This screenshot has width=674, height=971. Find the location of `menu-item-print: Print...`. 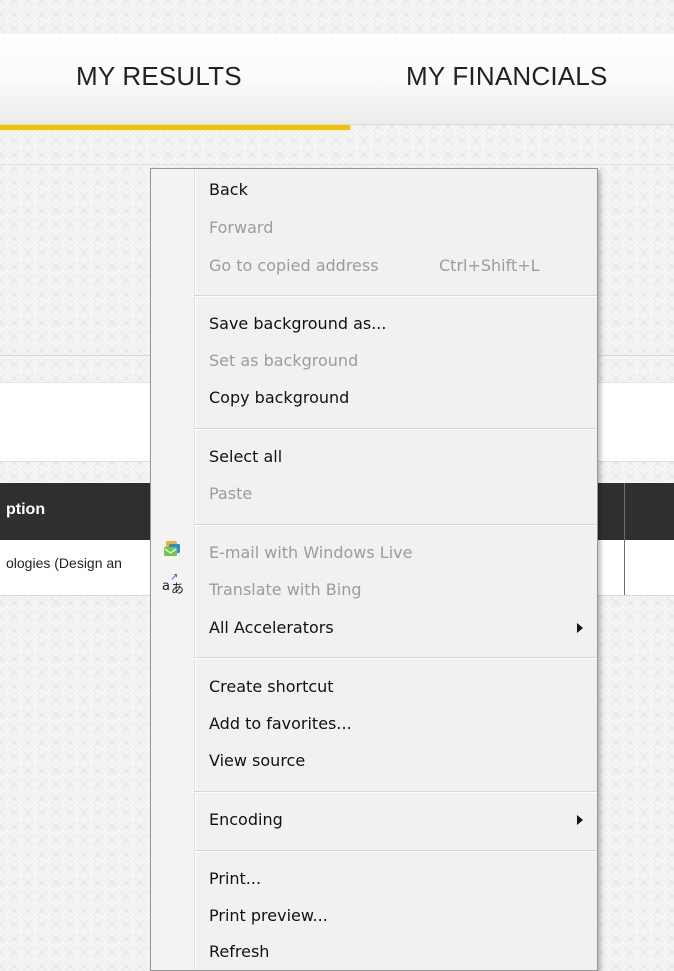

menu-item-print: Print... is located at coordinates (395, 880).